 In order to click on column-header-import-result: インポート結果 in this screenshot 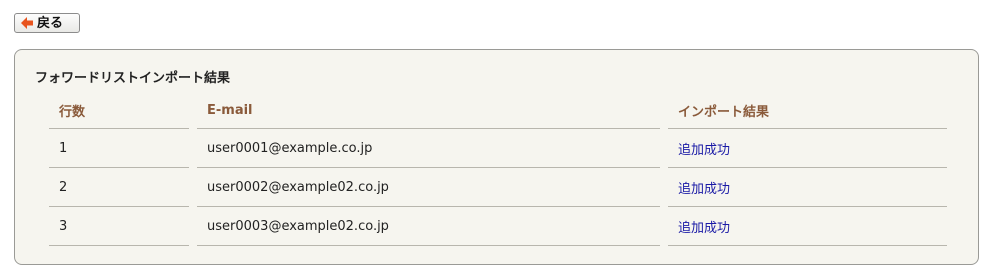, I will do `click(807, 111)`.